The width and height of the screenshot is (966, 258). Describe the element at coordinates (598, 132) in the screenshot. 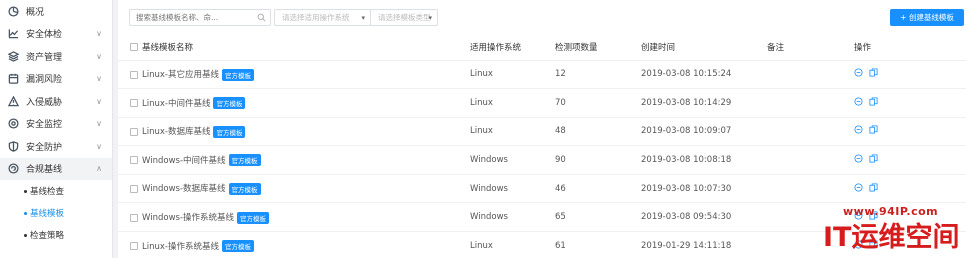

I see `count-cell: 48` at that location.